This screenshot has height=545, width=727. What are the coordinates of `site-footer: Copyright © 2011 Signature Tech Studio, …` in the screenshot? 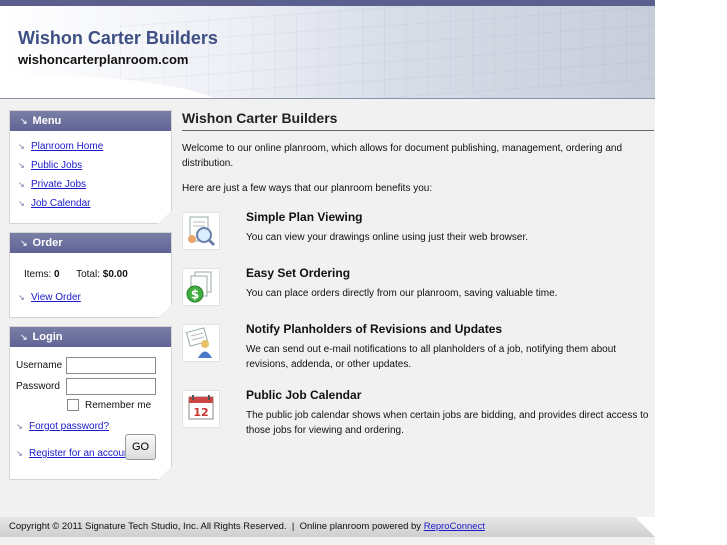 It's located at (327, 527).